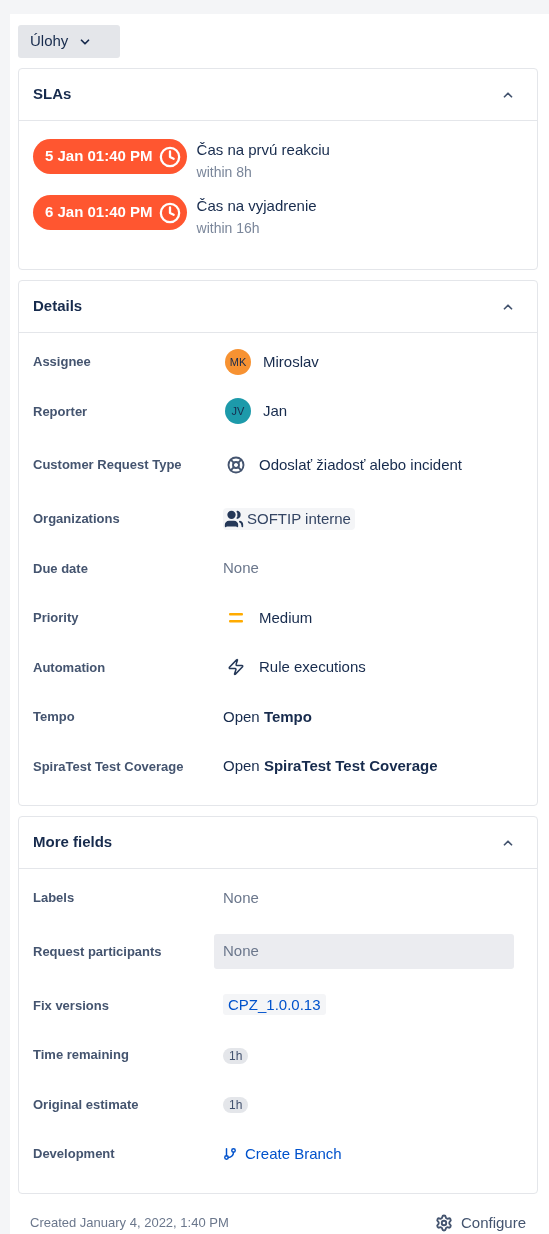 This screenshot has width=549, height=1234. Describe the element at coordinates (282, 1153) in the screenshot. I see `create-branch-link: Create Branch` at that location.